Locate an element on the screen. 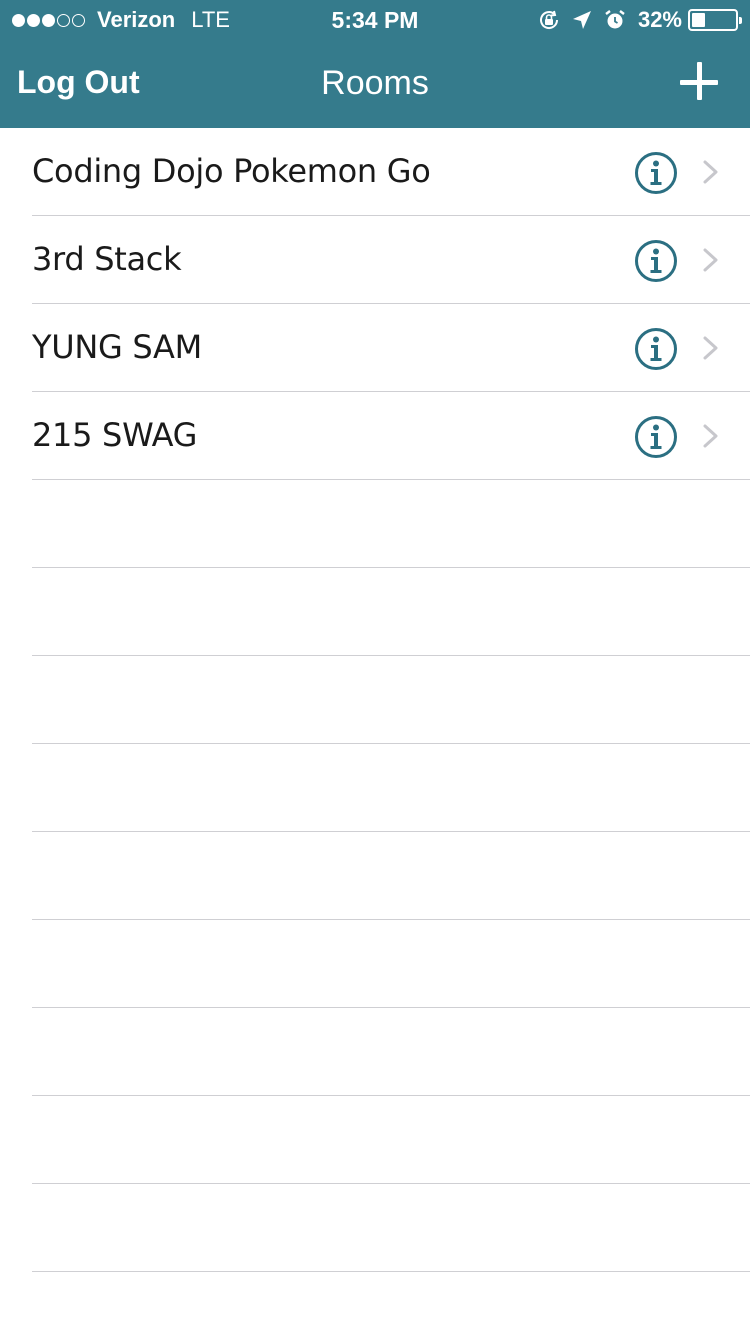  room-row: 3rd Stack is located at coordinates (375, 260).